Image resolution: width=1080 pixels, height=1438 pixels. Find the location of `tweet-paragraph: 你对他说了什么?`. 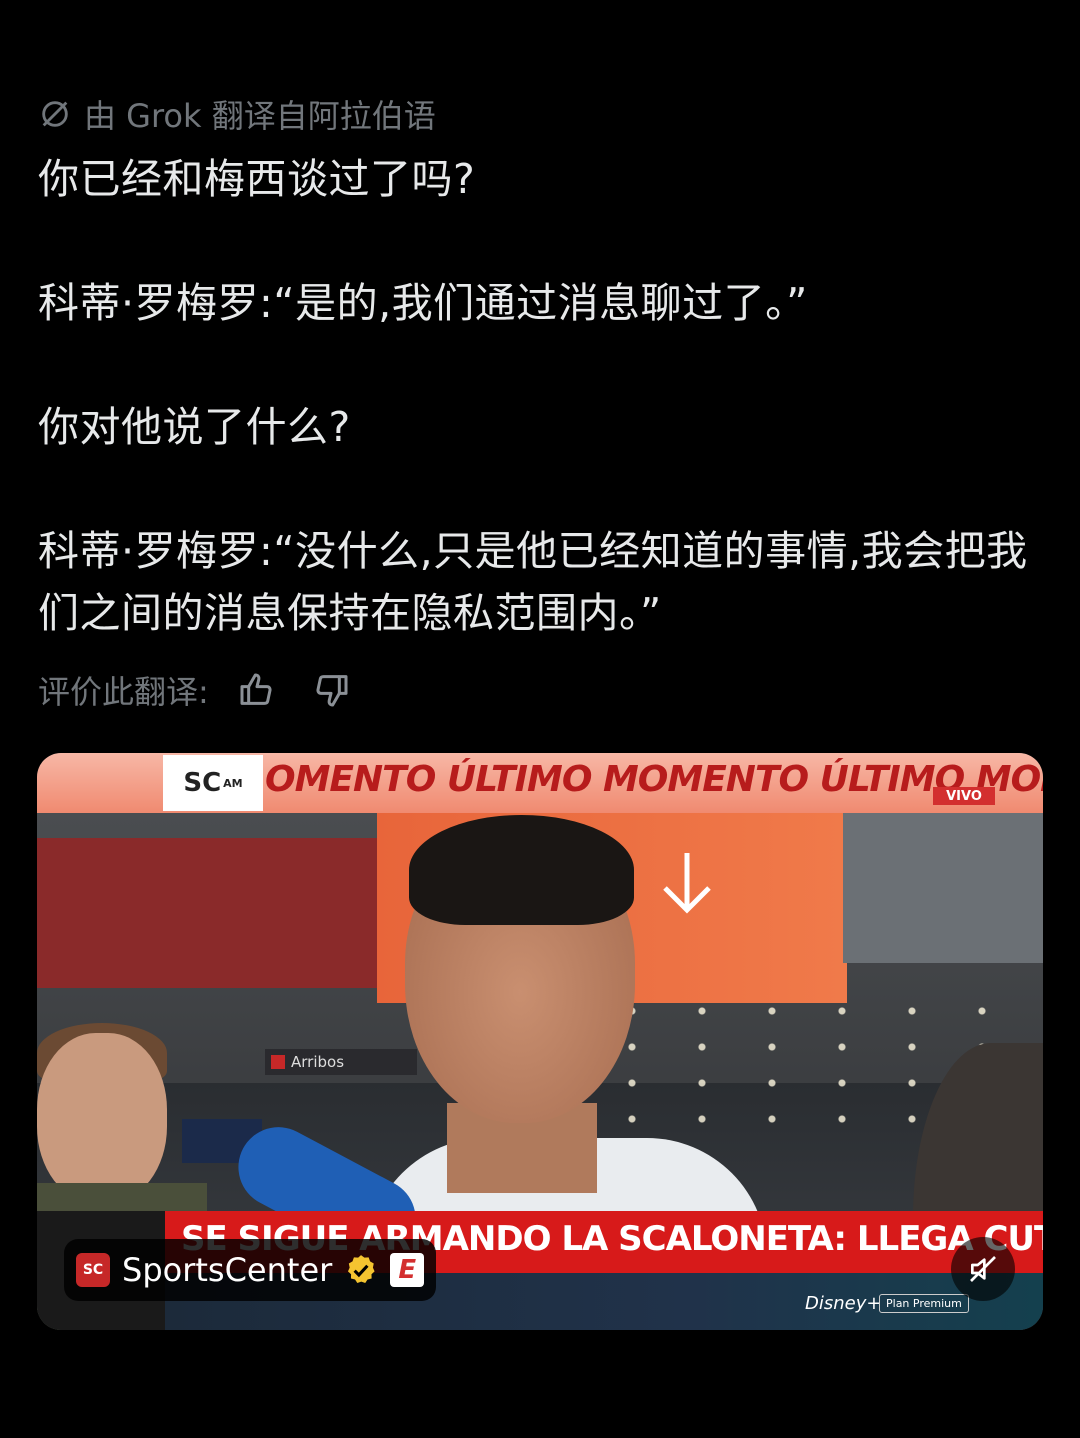

tweet-paragraph: 你对他说了什么? is located at coordinates (194, 427).